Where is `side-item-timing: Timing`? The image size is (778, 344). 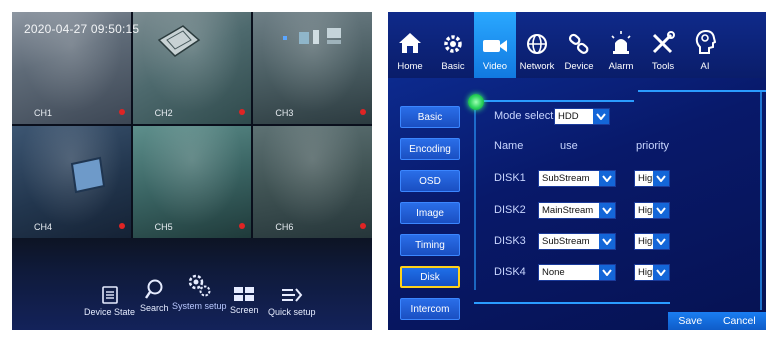 side-item-timing: Timing is located at coordinates (430, 245).